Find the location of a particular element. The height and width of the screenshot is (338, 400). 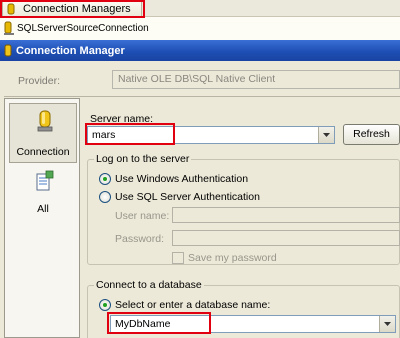

windows-auth-label: Use Windows Authentication is located at coordinates (181, 179).